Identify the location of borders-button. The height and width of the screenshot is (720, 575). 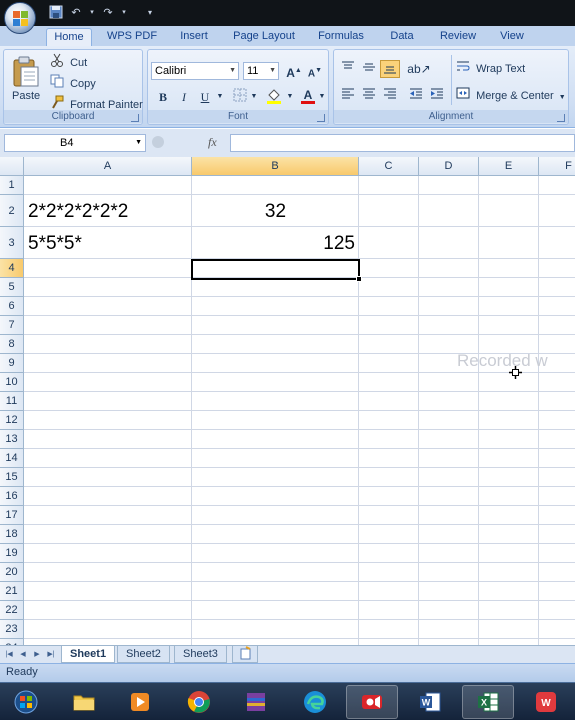
(240, 97).